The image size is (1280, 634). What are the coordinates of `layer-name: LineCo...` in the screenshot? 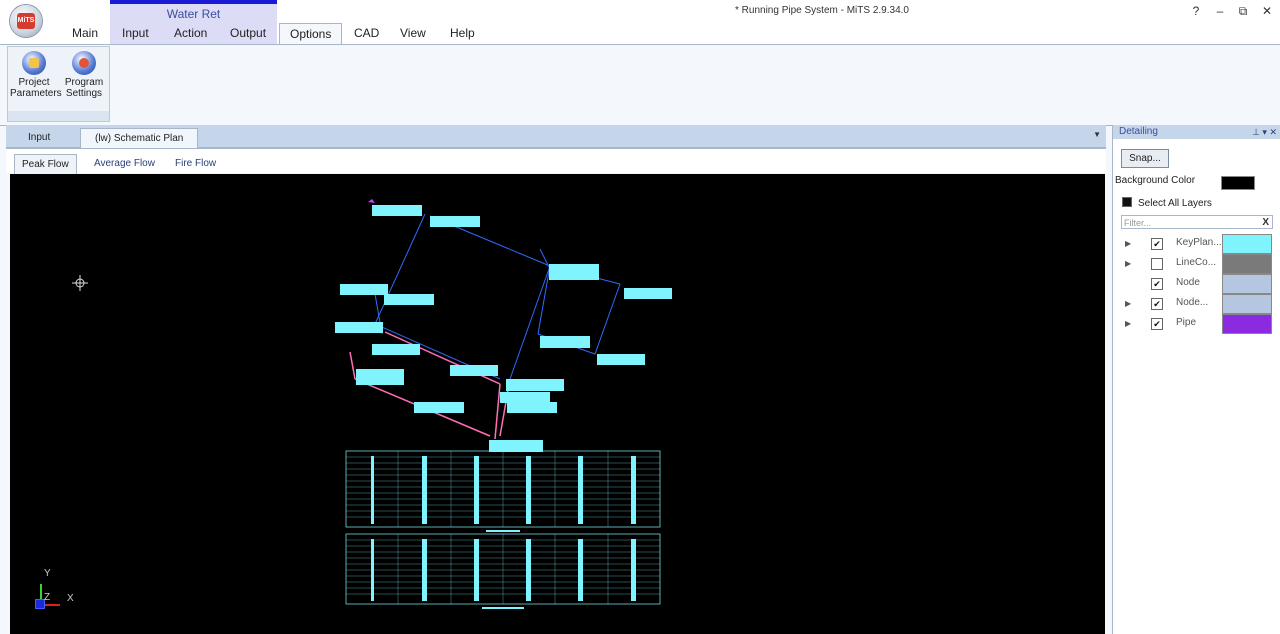 It's located at (1196, 262).